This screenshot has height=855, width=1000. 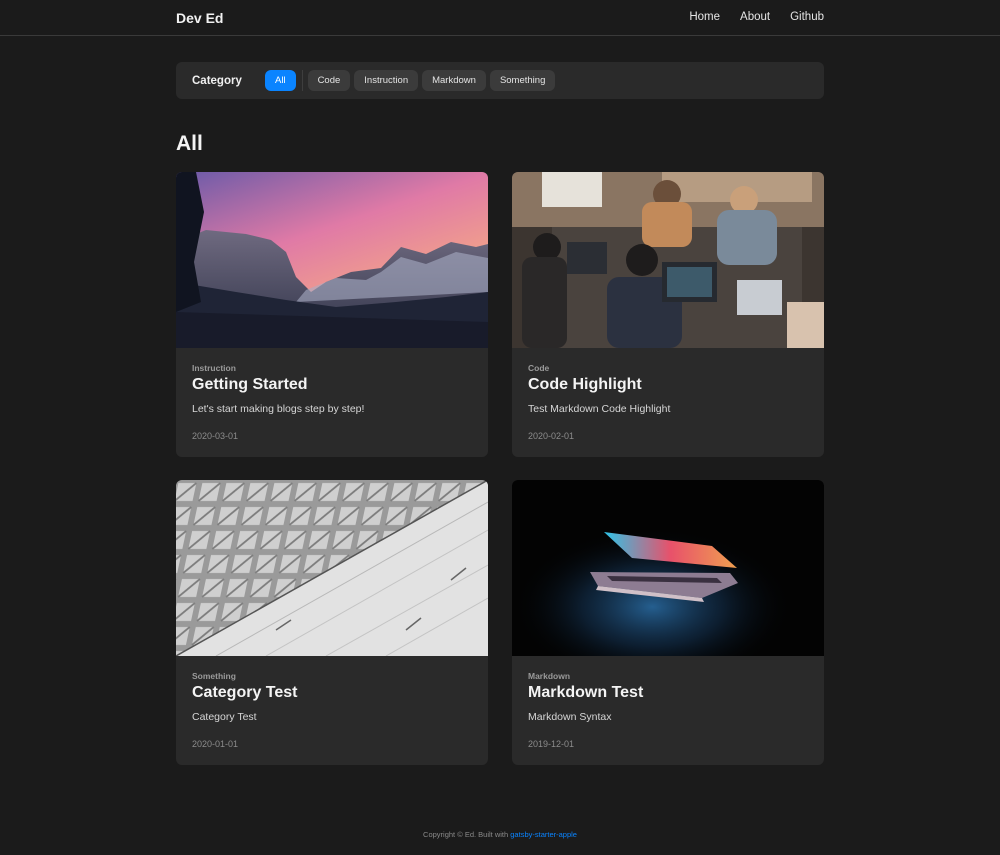 I want to click on post-thumbnail-mountain, so click(x=332, y=260).